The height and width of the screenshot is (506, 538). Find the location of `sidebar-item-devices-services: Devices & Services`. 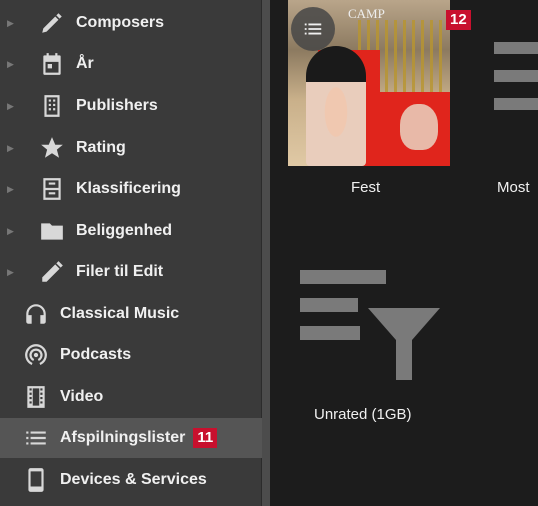

sidebar-item-devices-services: Devices & Services is located at coordinates (131, 480).